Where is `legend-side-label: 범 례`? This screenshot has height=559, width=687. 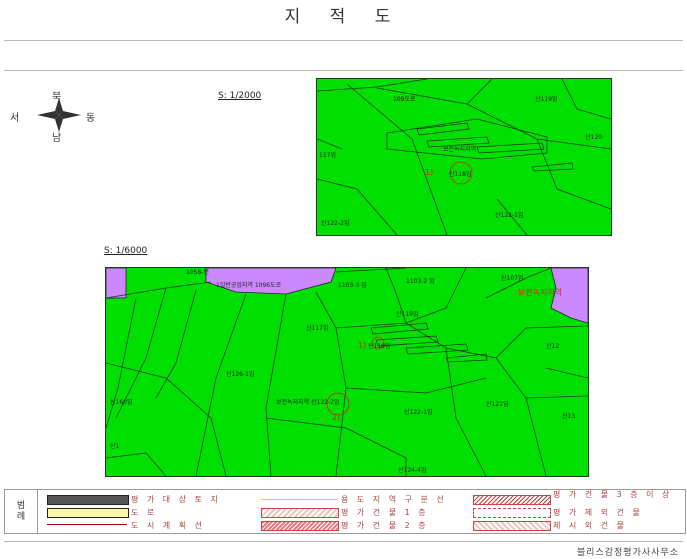
legend-side-label: 범 례 is located at coordinates (21, 511).